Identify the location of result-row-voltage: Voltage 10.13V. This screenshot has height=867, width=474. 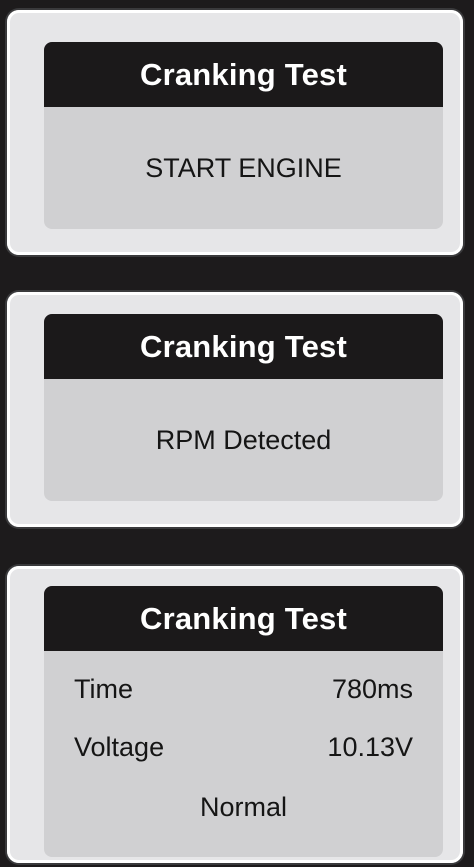
(243, 747).